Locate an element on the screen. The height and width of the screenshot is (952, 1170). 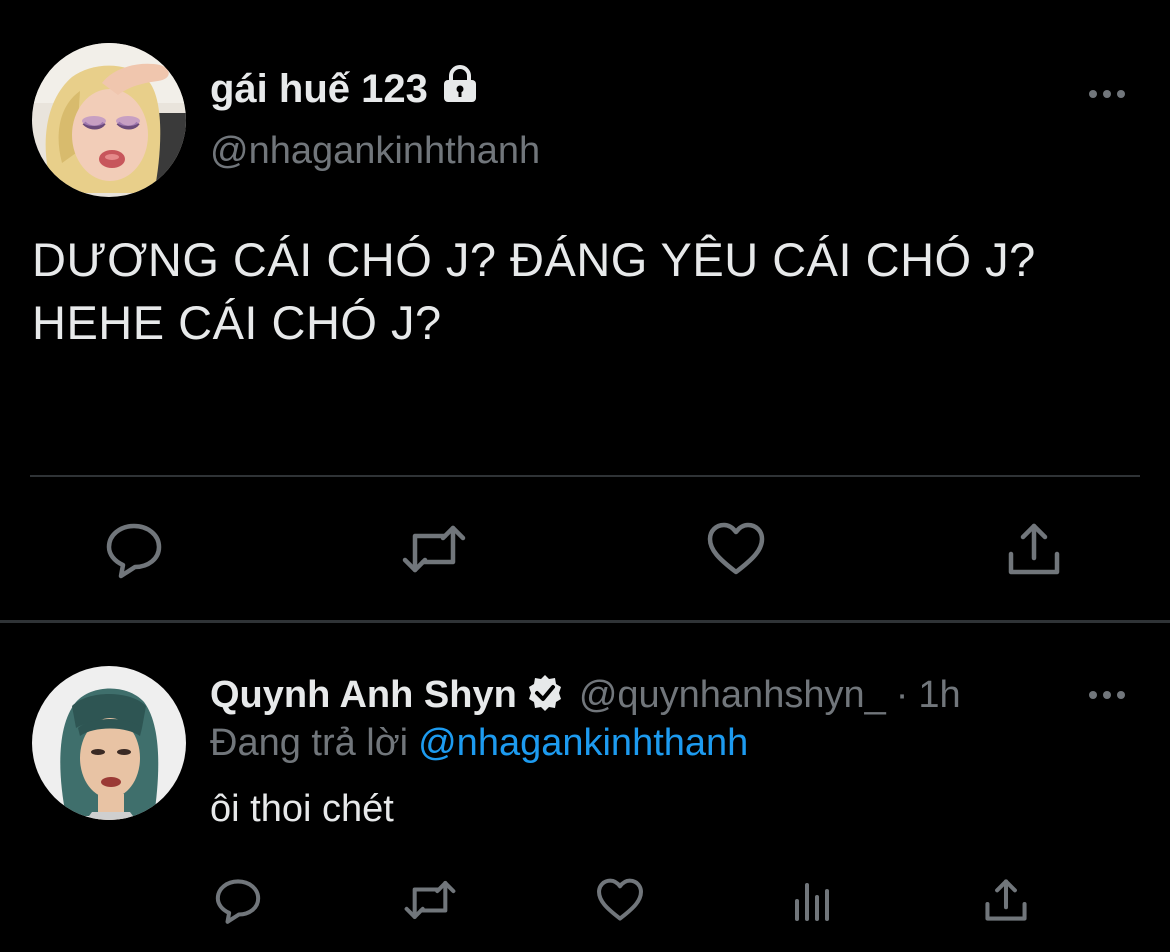
display-name: Quynh Anh Shyn is located at coordinates (363, 695).